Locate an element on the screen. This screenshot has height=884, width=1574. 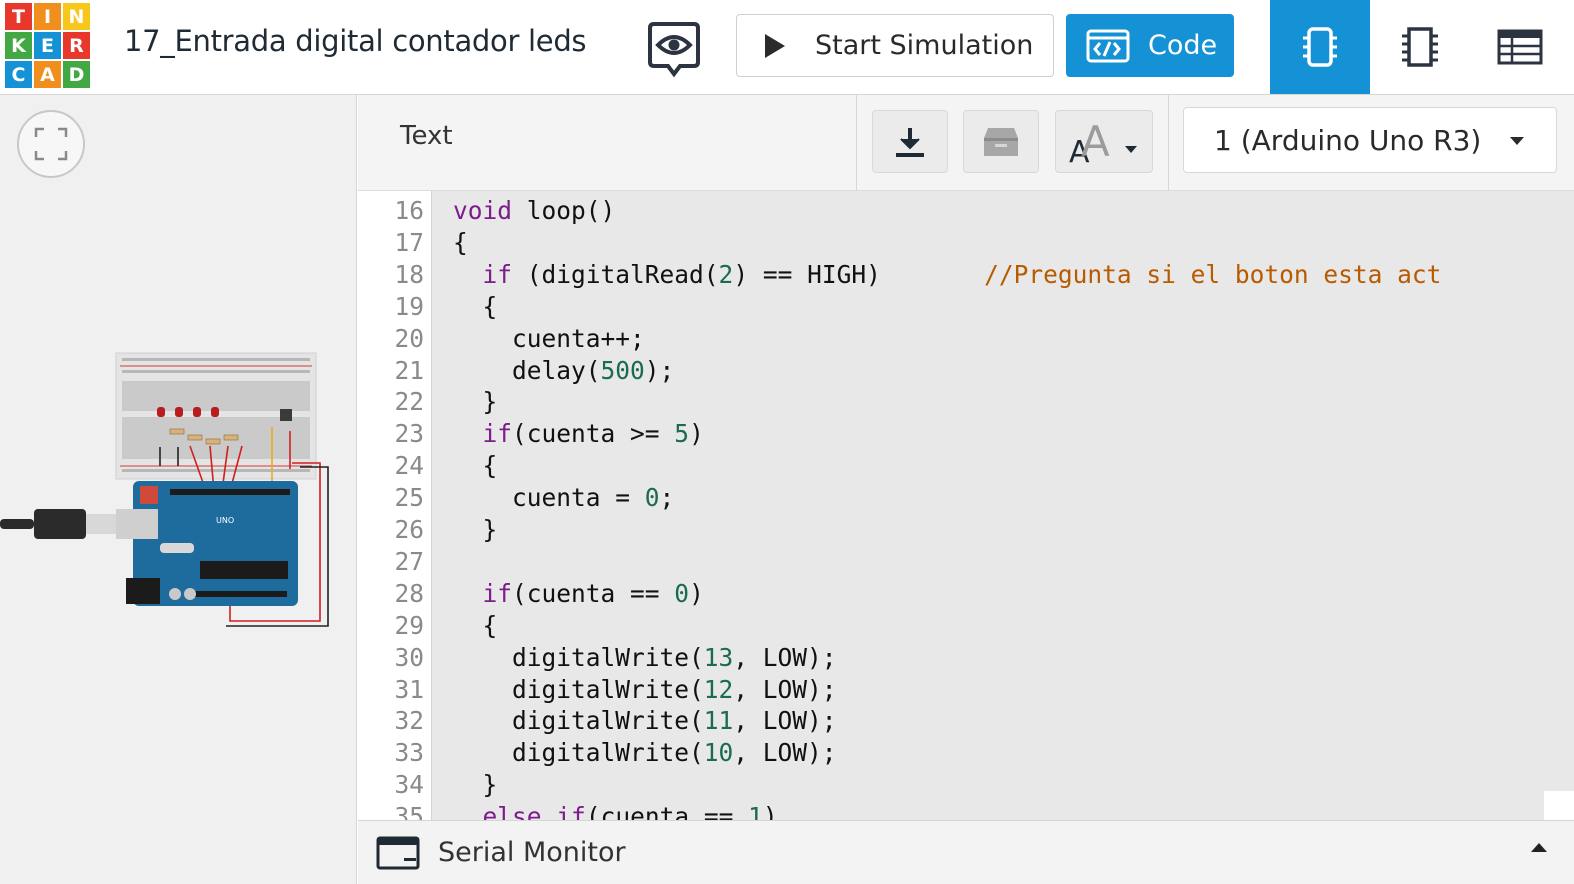
logo-letter: A is located at coordinates (47, 74).